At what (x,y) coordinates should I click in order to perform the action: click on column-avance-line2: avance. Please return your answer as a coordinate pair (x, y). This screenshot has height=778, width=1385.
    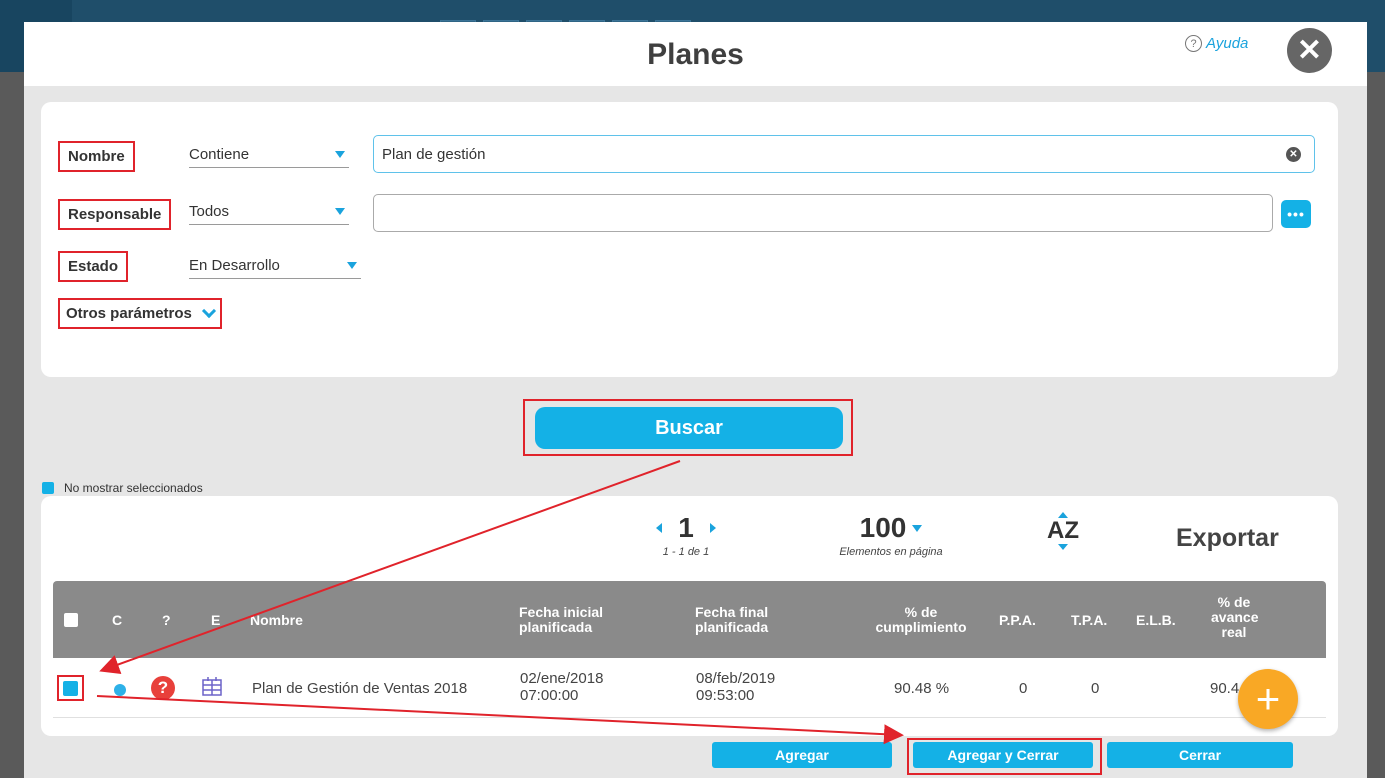
    Looking at the image, I should click on (1235, 617).